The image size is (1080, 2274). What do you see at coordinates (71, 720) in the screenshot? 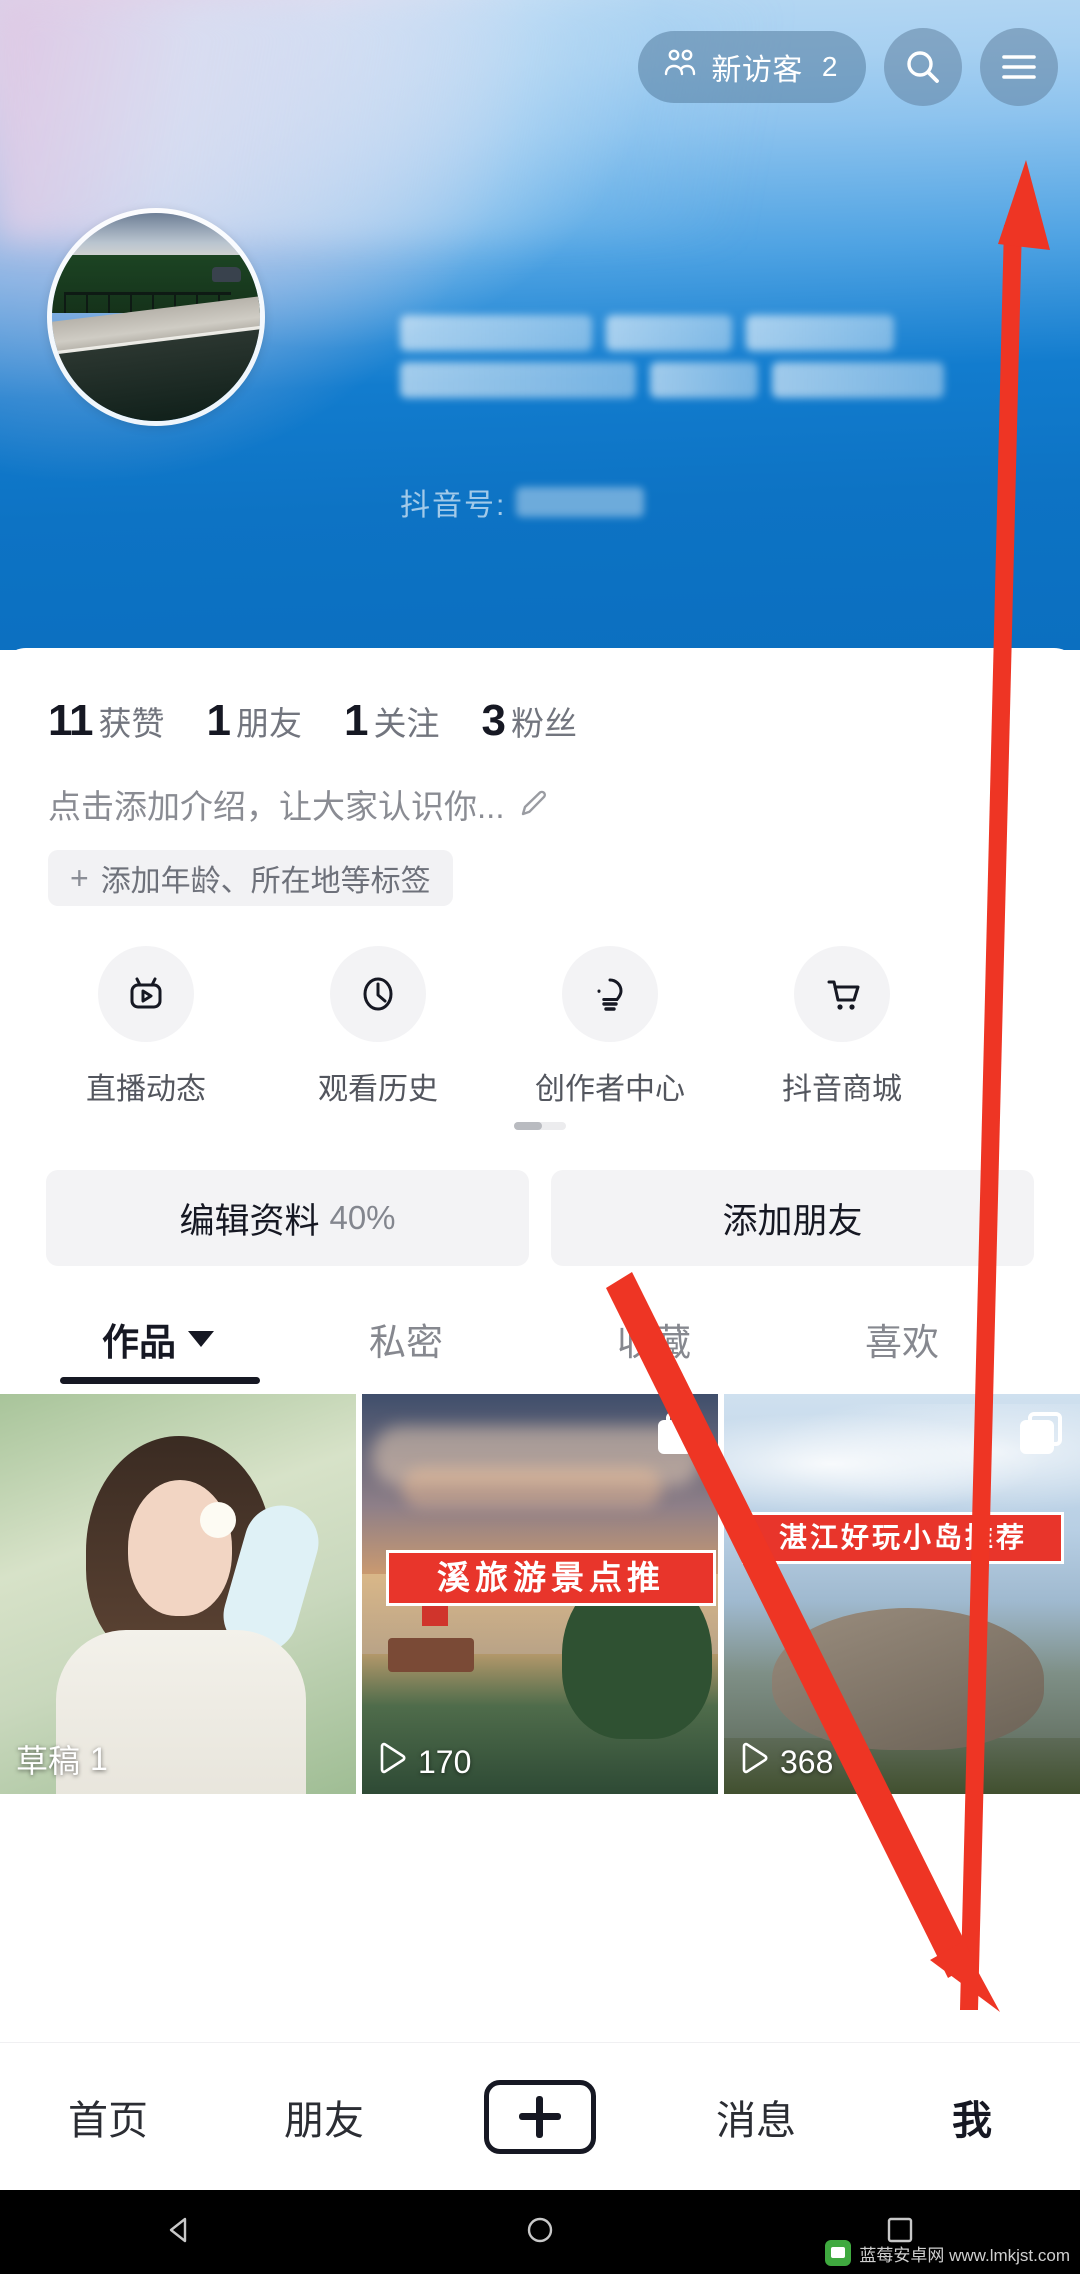
I see `stat-likes-count: 11` at bounding box center [71, 720].